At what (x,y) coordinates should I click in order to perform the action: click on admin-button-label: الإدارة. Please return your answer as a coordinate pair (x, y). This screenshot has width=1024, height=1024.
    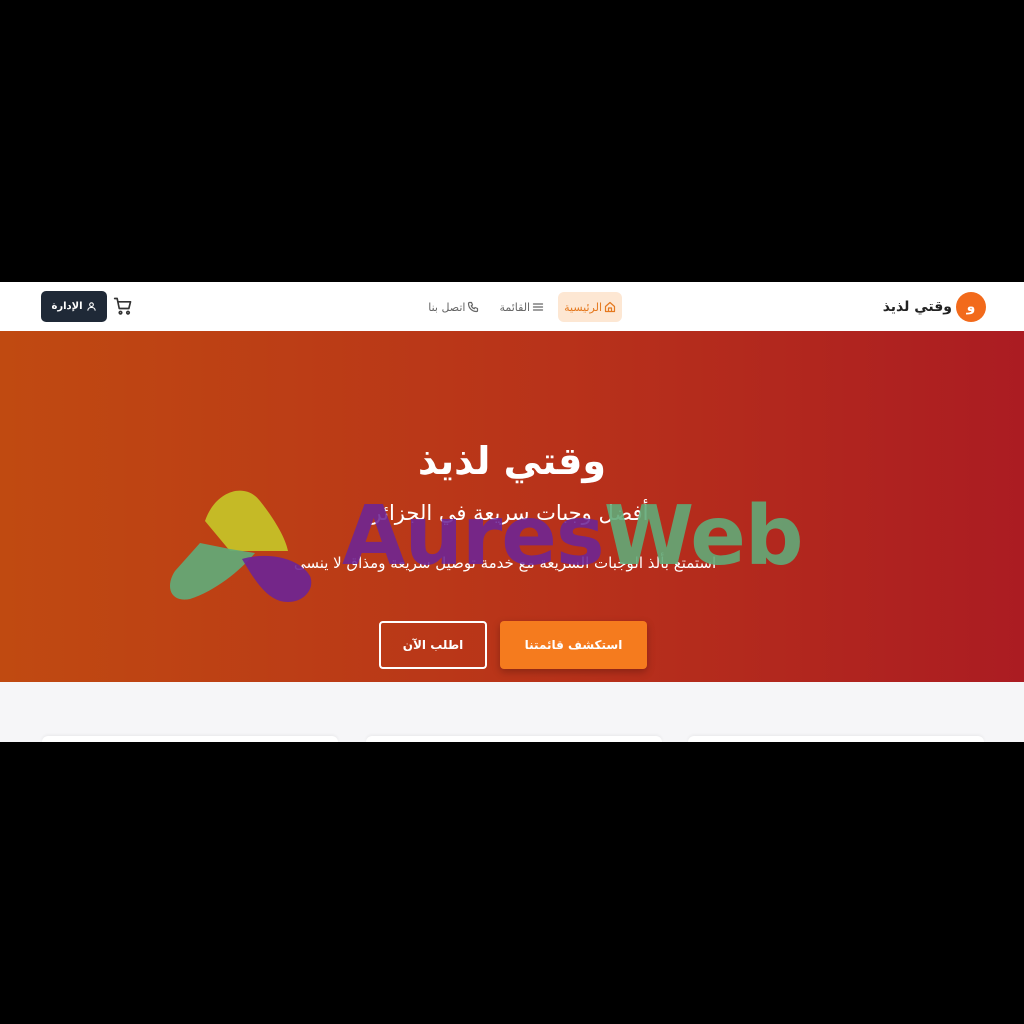
    Looking at the image, I should click on (67, 306).